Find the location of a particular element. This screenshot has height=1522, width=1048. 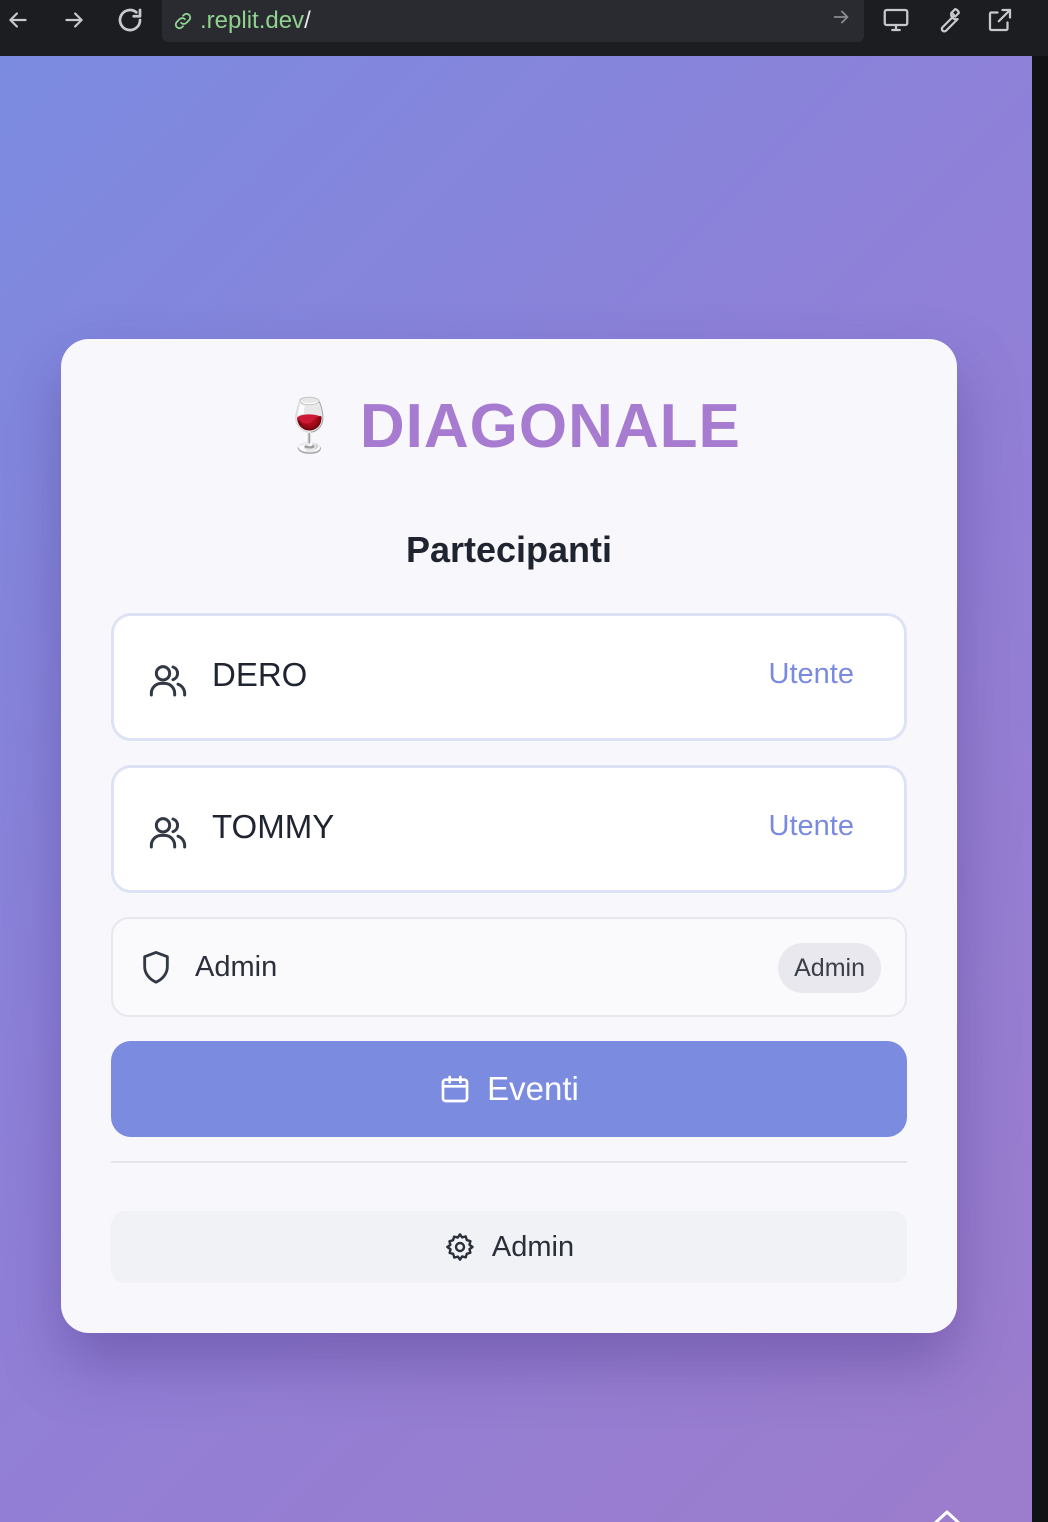

admin-participant-row: Admin Admin is located at coordinates (509, 967).